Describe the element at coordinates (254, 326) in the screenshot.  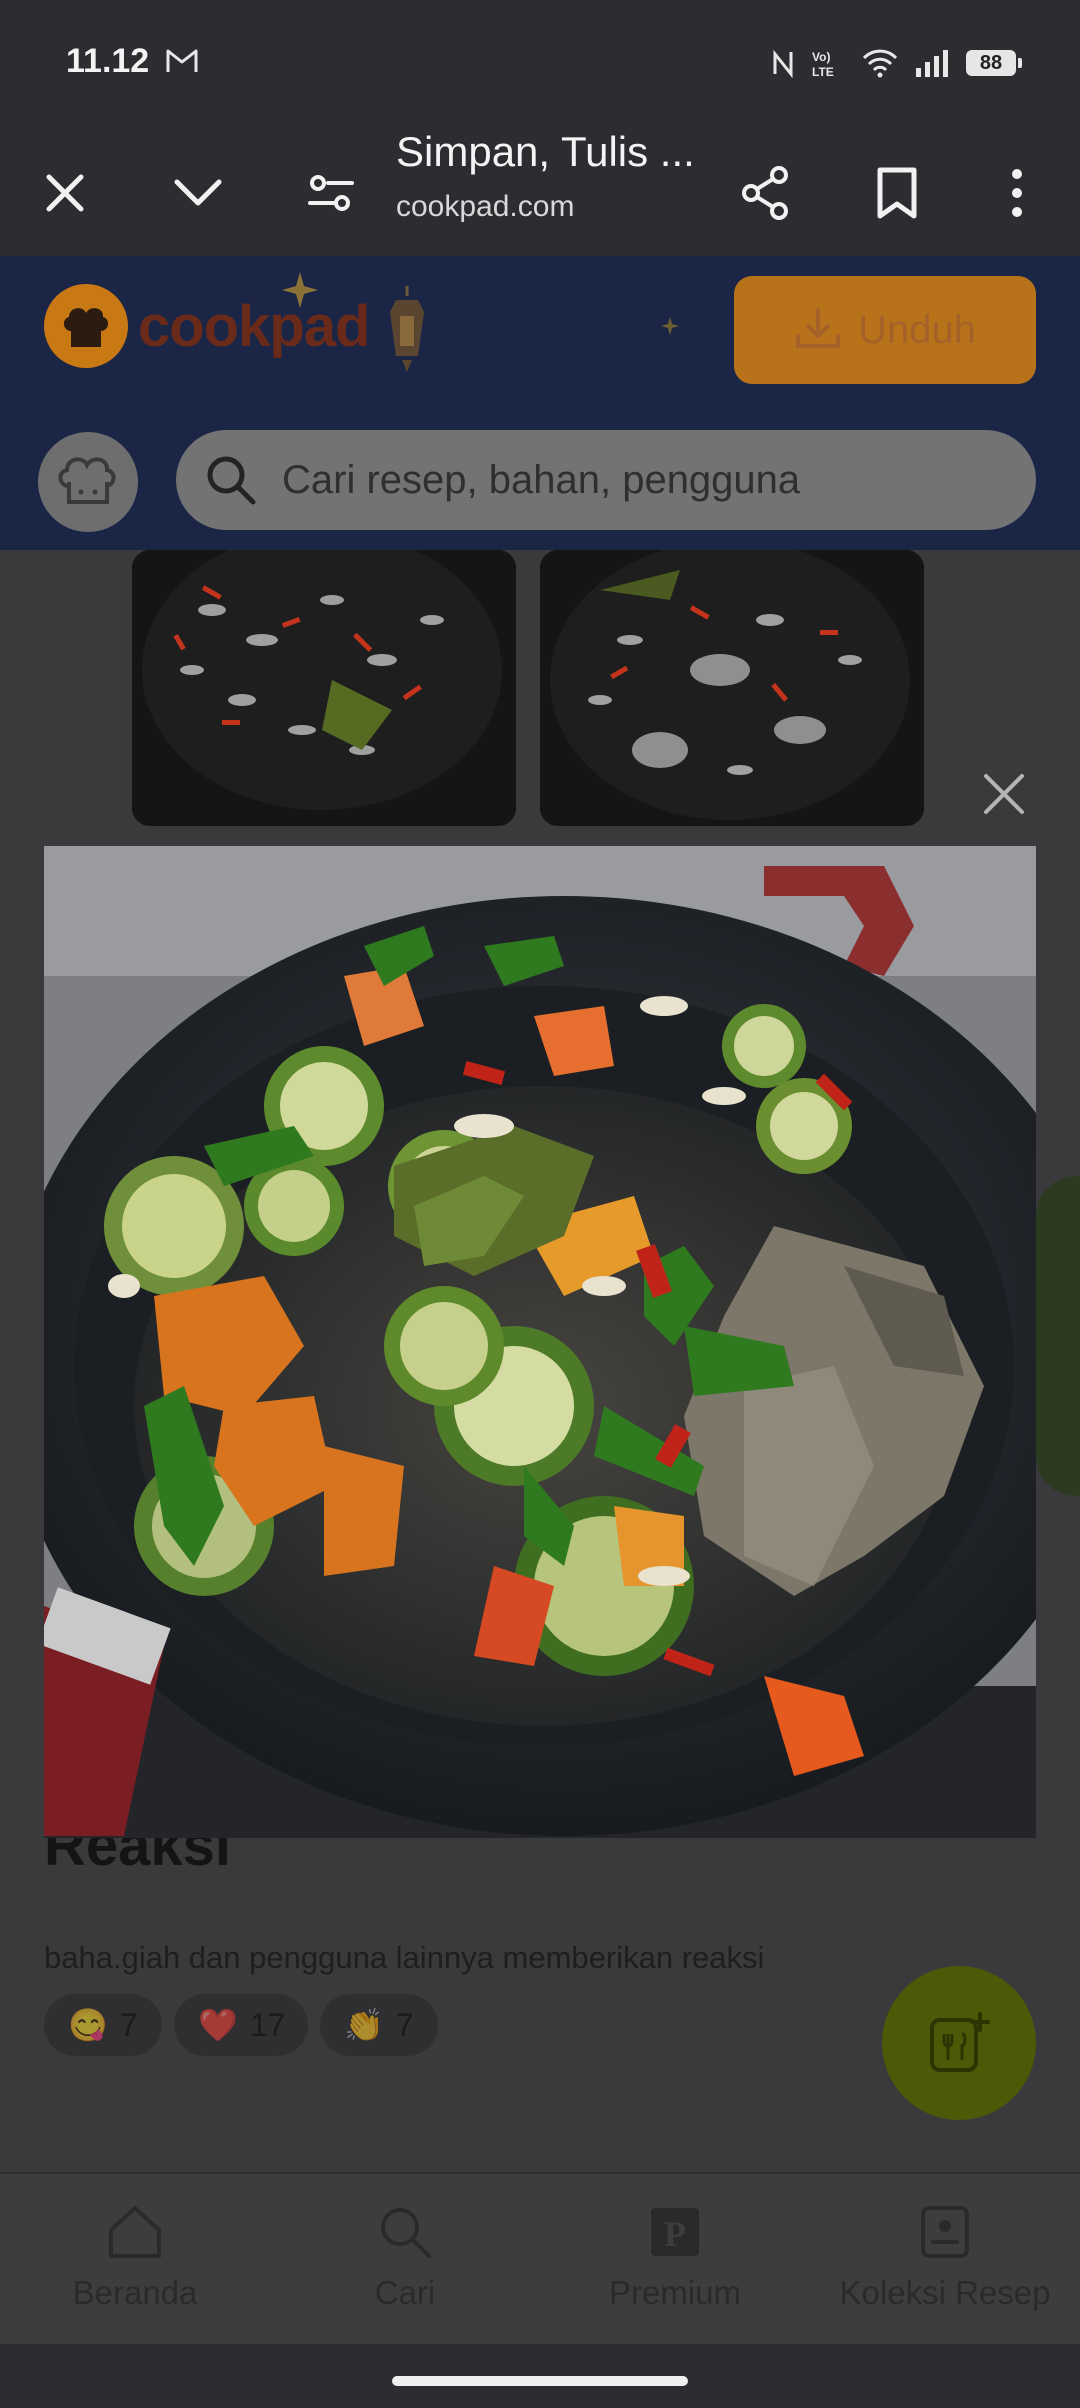
I see `logo-text: cookpad` at that location.